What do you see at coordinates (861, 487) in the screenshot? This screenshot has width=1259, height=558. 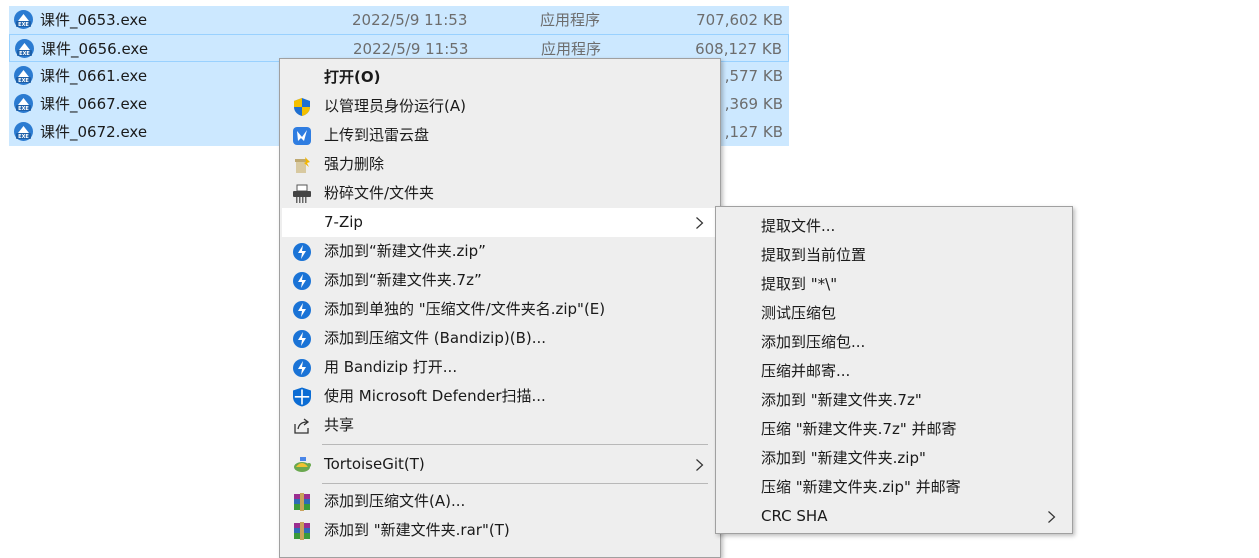 I see `menu-item-label: 压缩 "新建文件夹.zip" 并邮寄` at bounding box center [861, 487].